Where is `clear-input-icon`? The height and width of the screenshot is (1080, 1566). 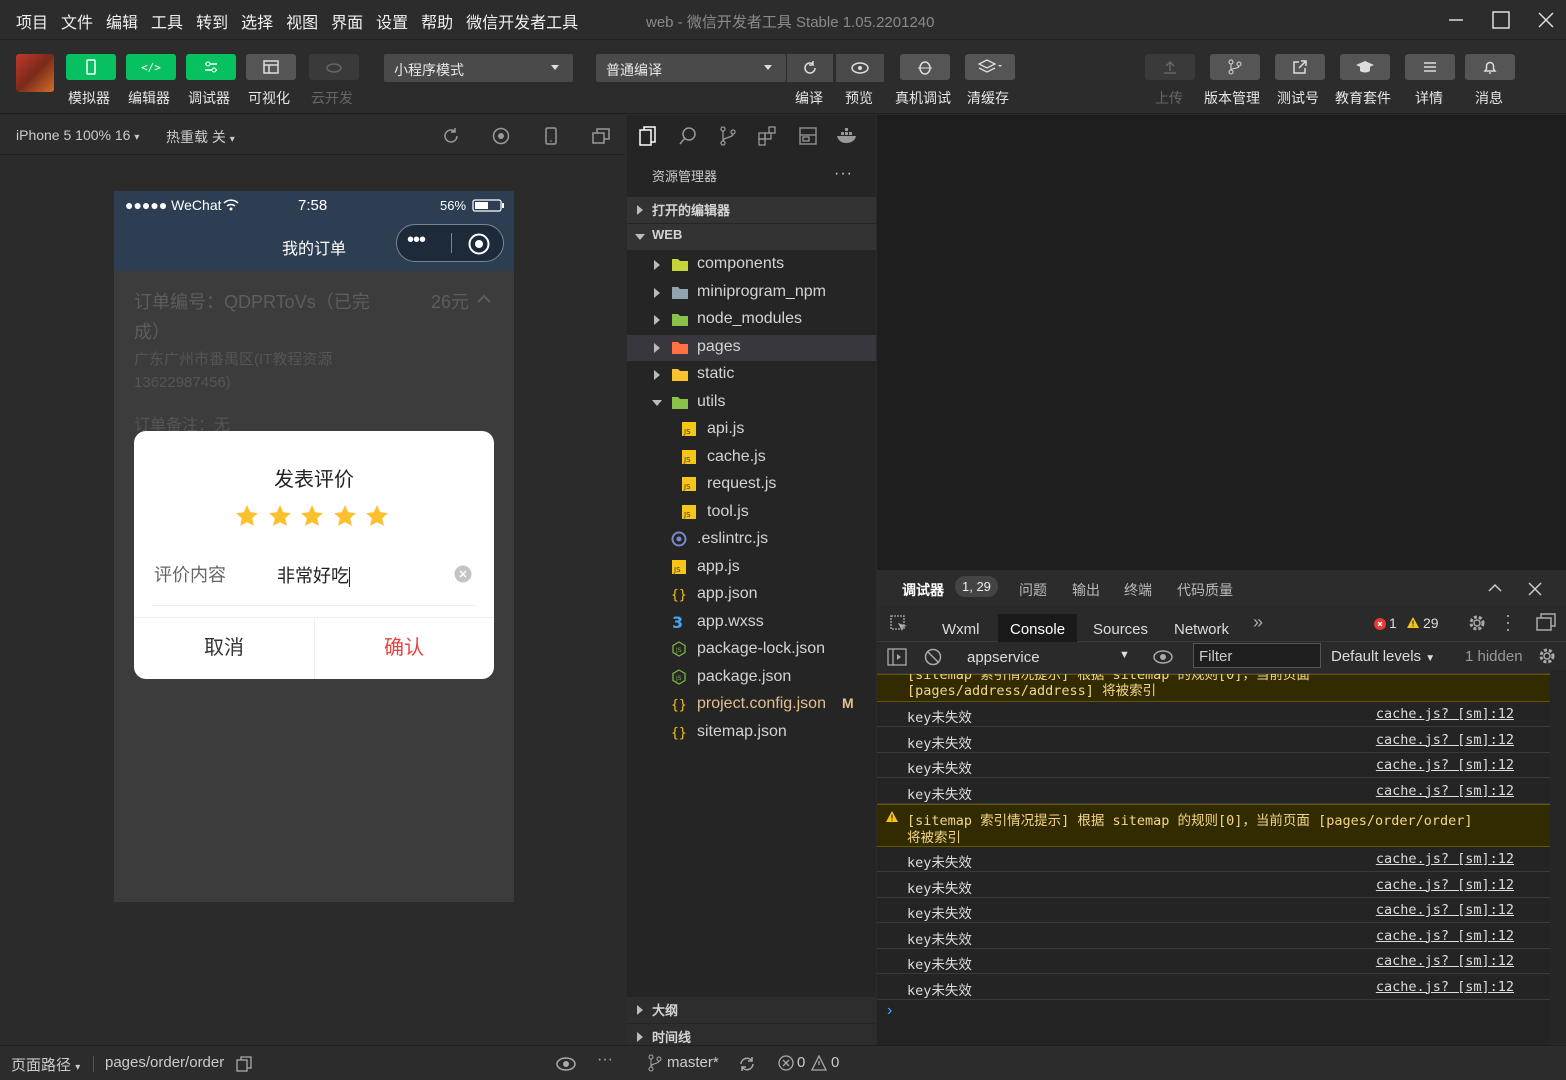 clear-input-icon is located at coordinates (463, 576).